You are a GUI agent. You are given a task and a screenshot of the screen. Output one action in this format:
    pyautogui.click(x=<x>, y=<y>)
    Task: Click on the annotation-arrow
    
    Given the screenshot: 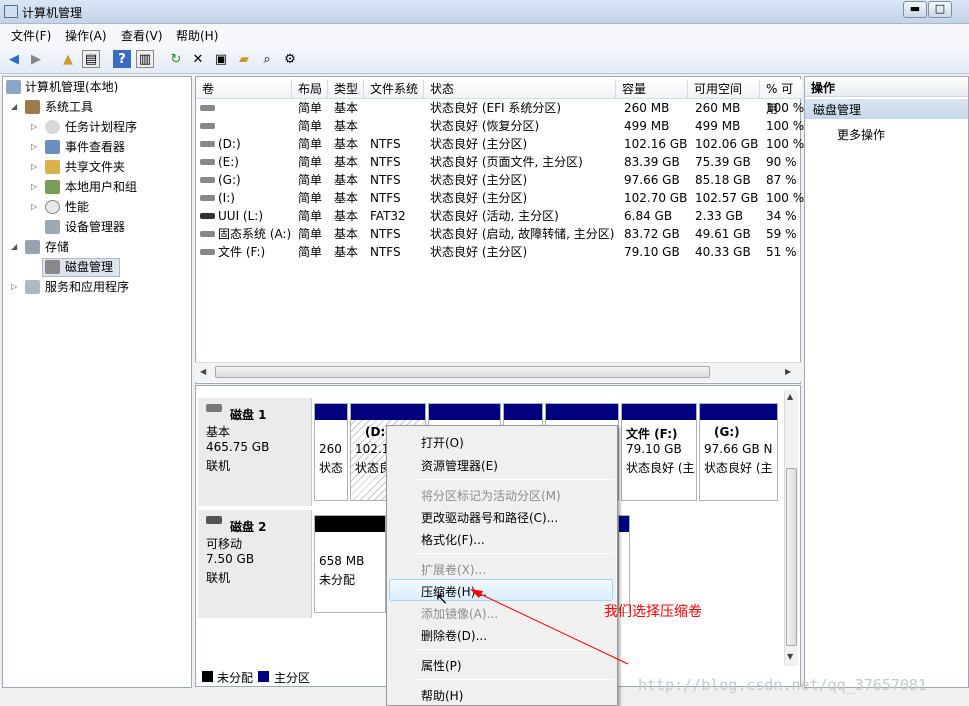 What is the action you would take?
    pyautogui.click(x=549, y=627)
    